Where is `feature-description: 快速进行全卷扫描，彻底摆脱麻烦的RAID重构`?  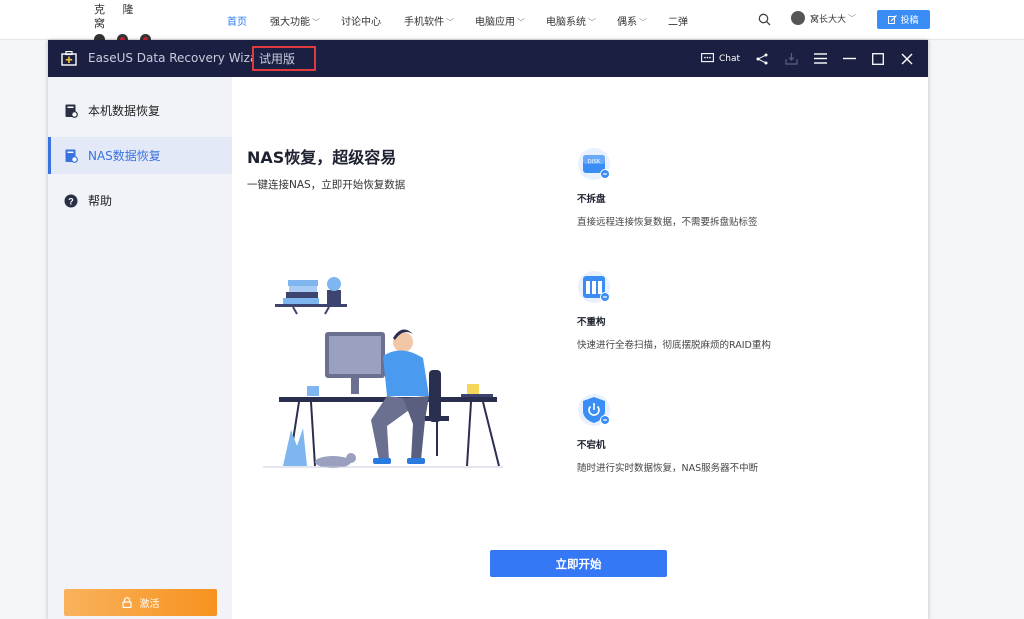 feature-description: 快速进行全卷扫描，彻底摆脱麻烦的RAID重构 is located at coordinates (674, 345).